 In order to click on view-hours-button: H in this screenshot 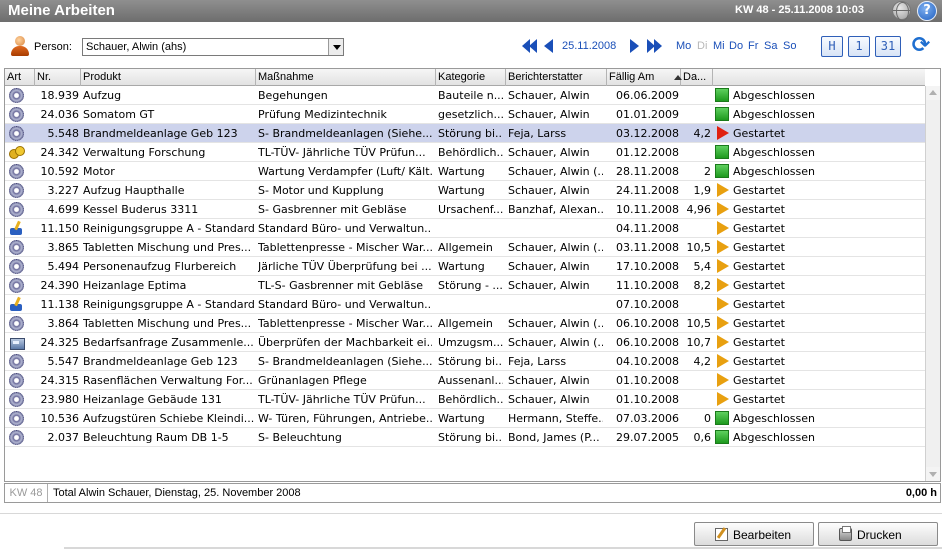, I will do `click(832, 46)`.